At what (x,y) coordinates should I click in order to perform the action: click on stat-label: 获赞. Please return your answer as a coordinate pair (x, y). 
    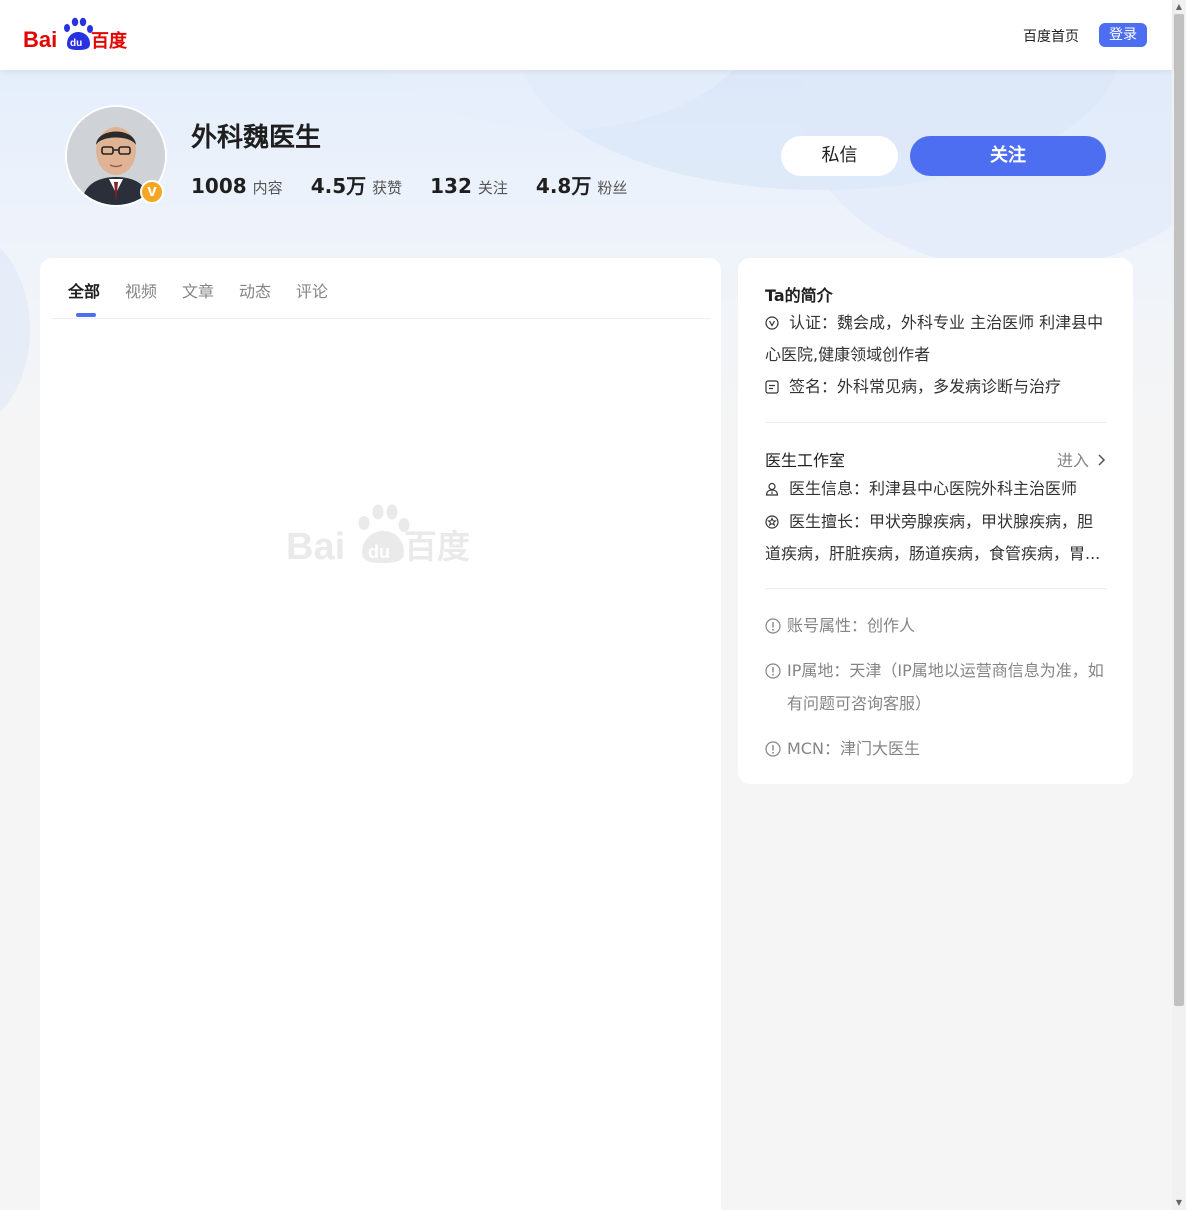
    Looking at the image, I should click on (387, 188).